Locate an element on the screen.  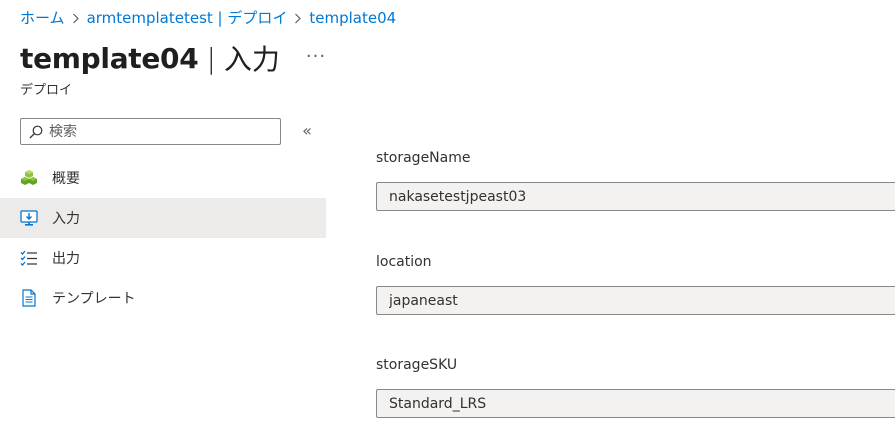
nav-item-overview: 概要 is located at coordinates (163, 178).